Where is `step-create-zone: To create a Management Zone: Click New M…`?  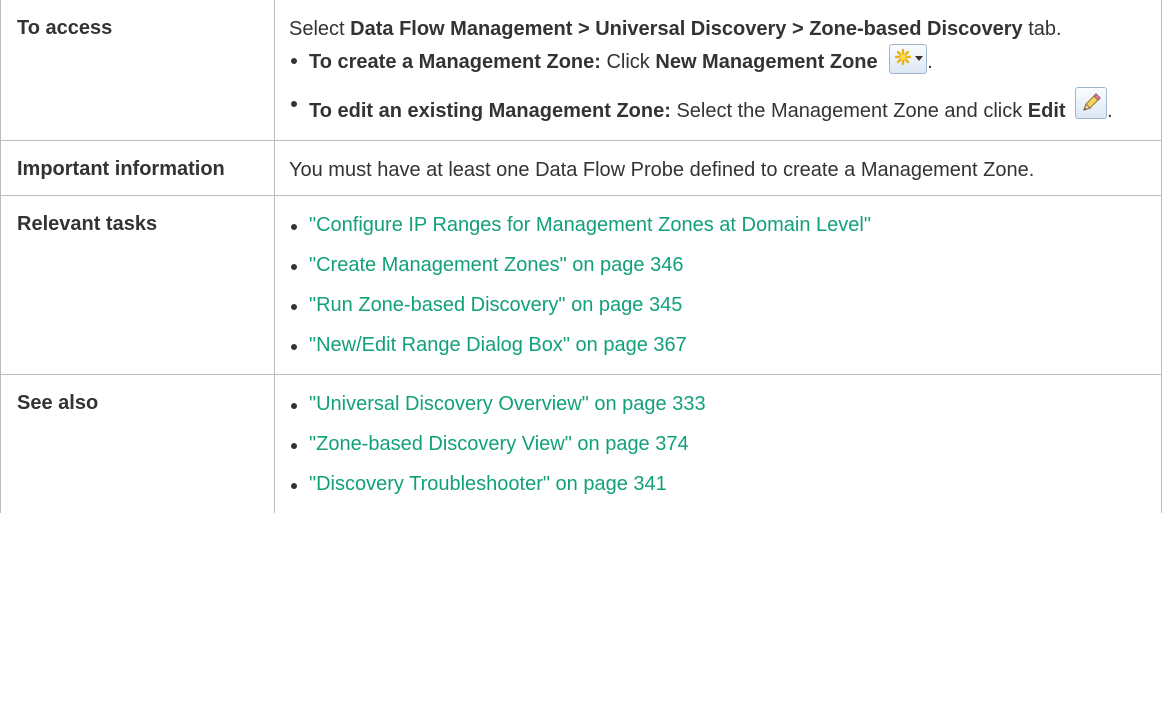
step-create-zone: To create a Management Zone: Click New M… is located at coordinates (718, 60).